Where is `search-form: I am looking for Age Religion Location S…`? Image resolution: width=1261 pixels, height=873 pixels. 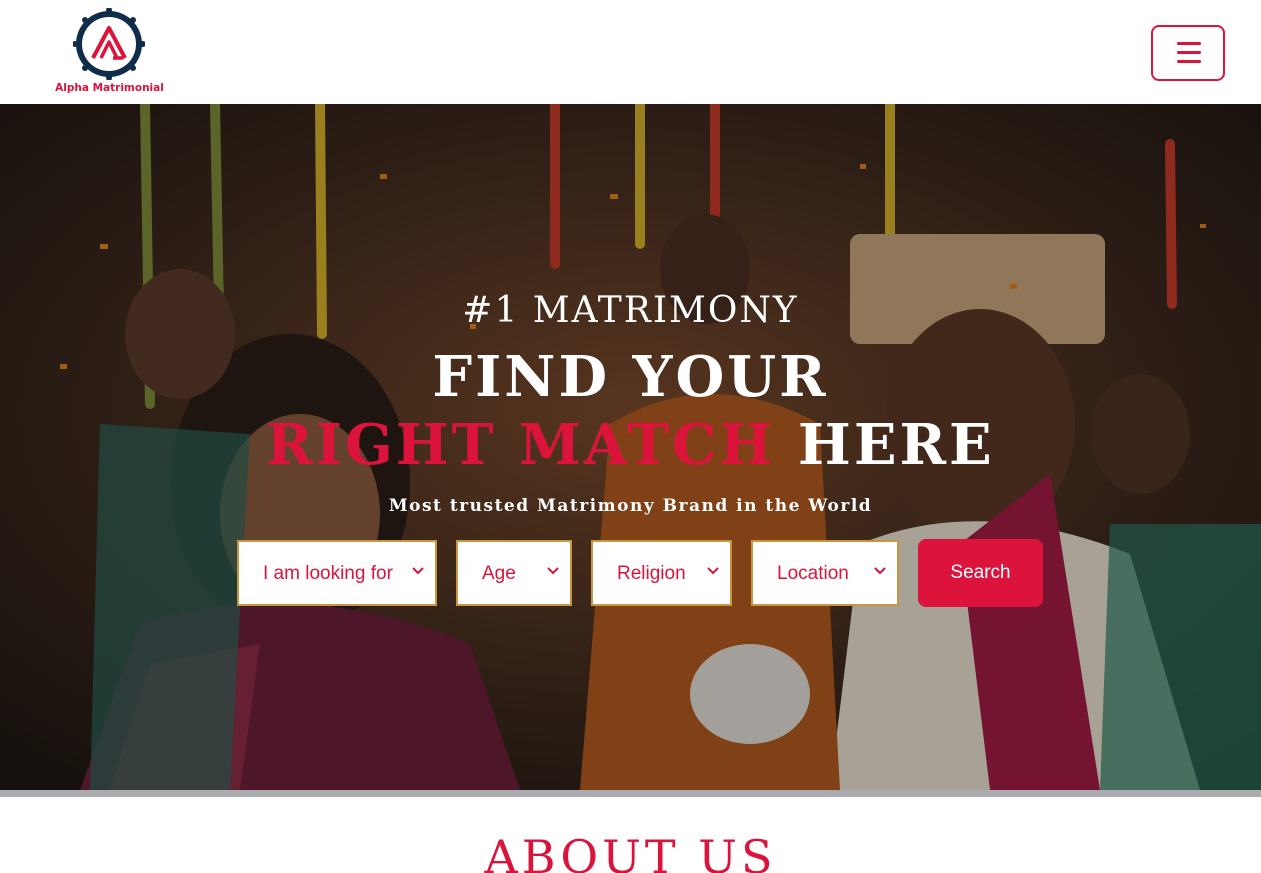 search-form: I am looking for Age Religion Location S… is located at coordinates (630, 573).